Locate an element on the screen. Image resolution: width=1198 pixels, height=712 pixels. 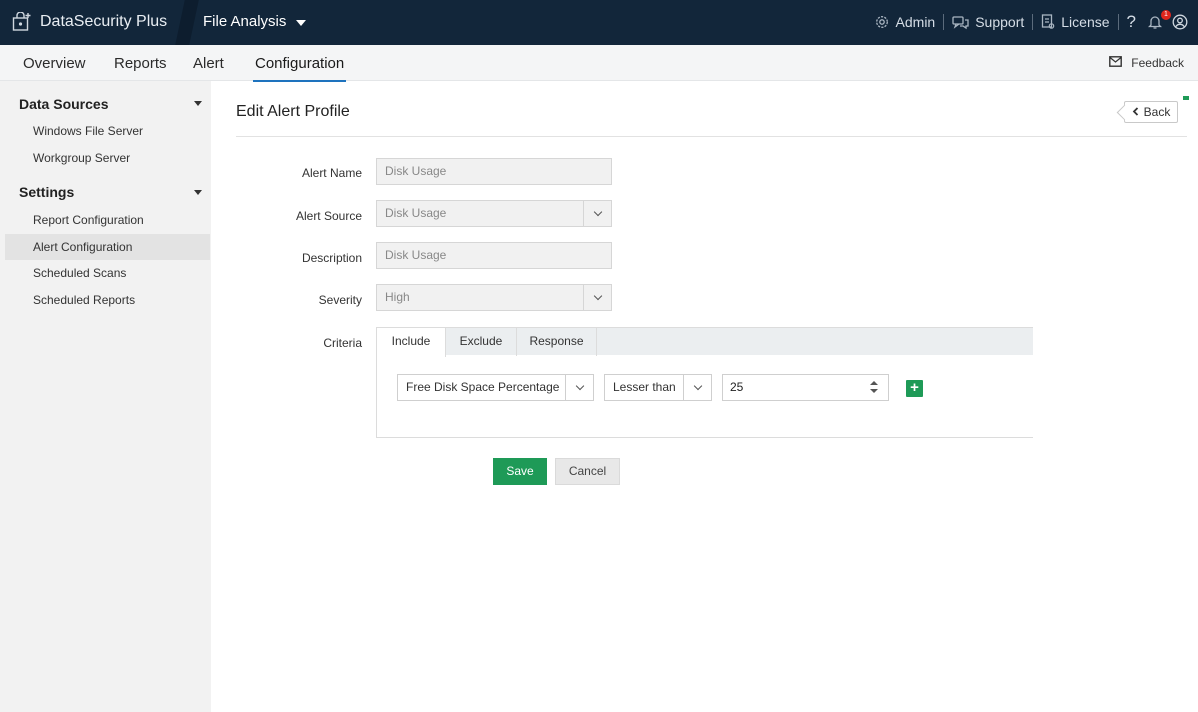
sidebar-section-settings: Settings is located at coordinates (46, 192).